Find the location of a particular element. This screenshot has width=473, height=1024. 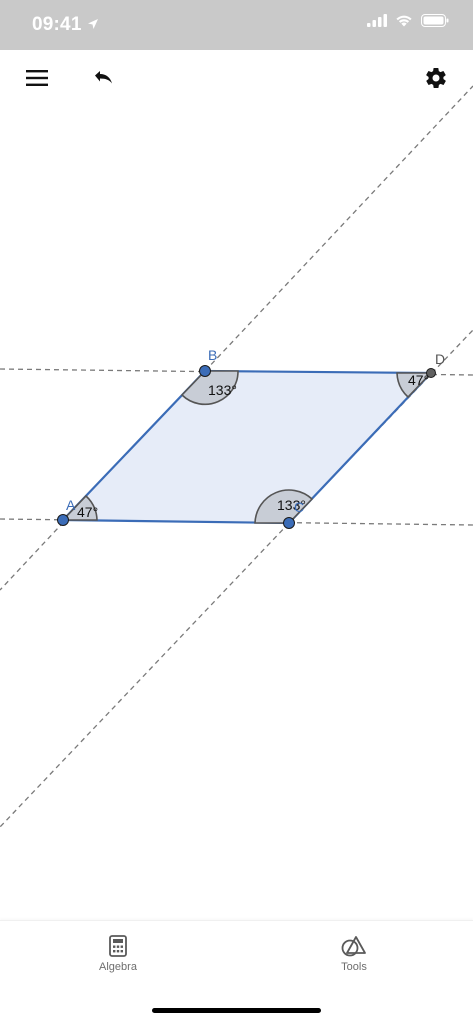

tab-tools-label: Tools is located at coordinates (354, 967).